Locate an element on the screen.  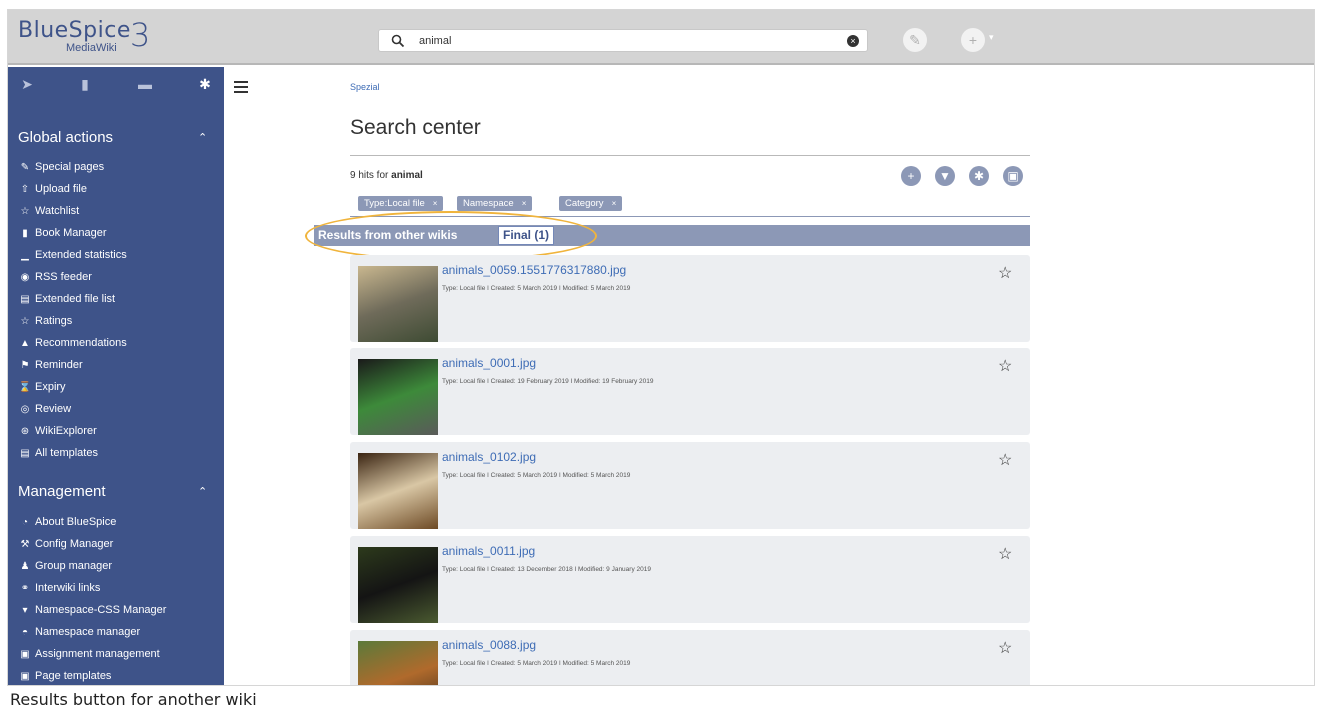
sidebar-item-reminder: ⚑ Reminder is located at coordinates (50, 369).